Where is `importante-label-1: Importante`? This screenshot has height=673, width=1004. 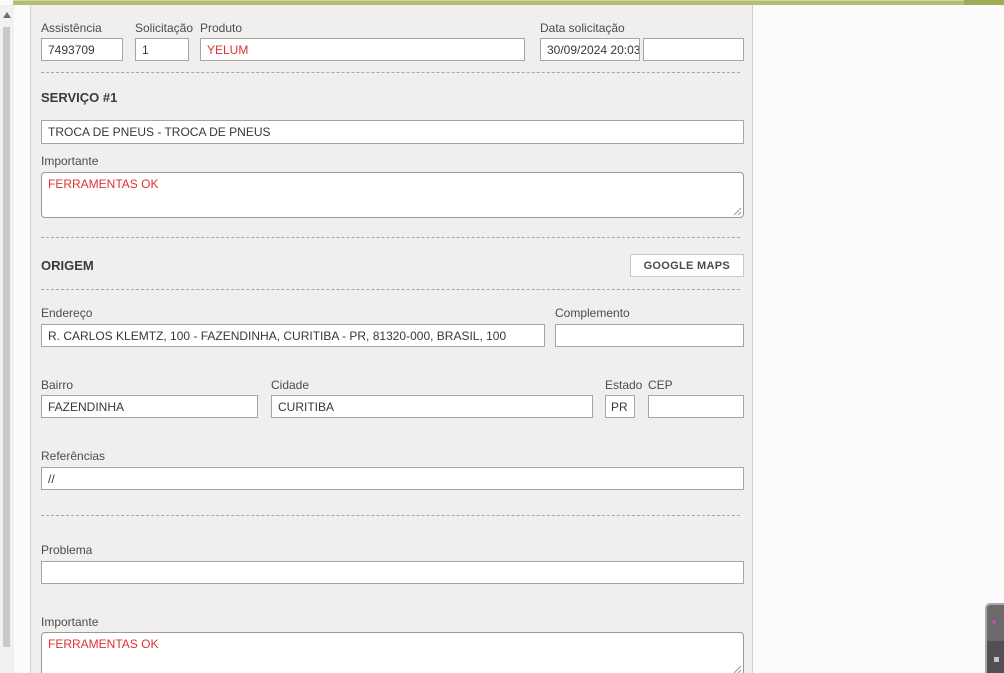
importante-label-1: Importante is located at coordinates (70, 161).